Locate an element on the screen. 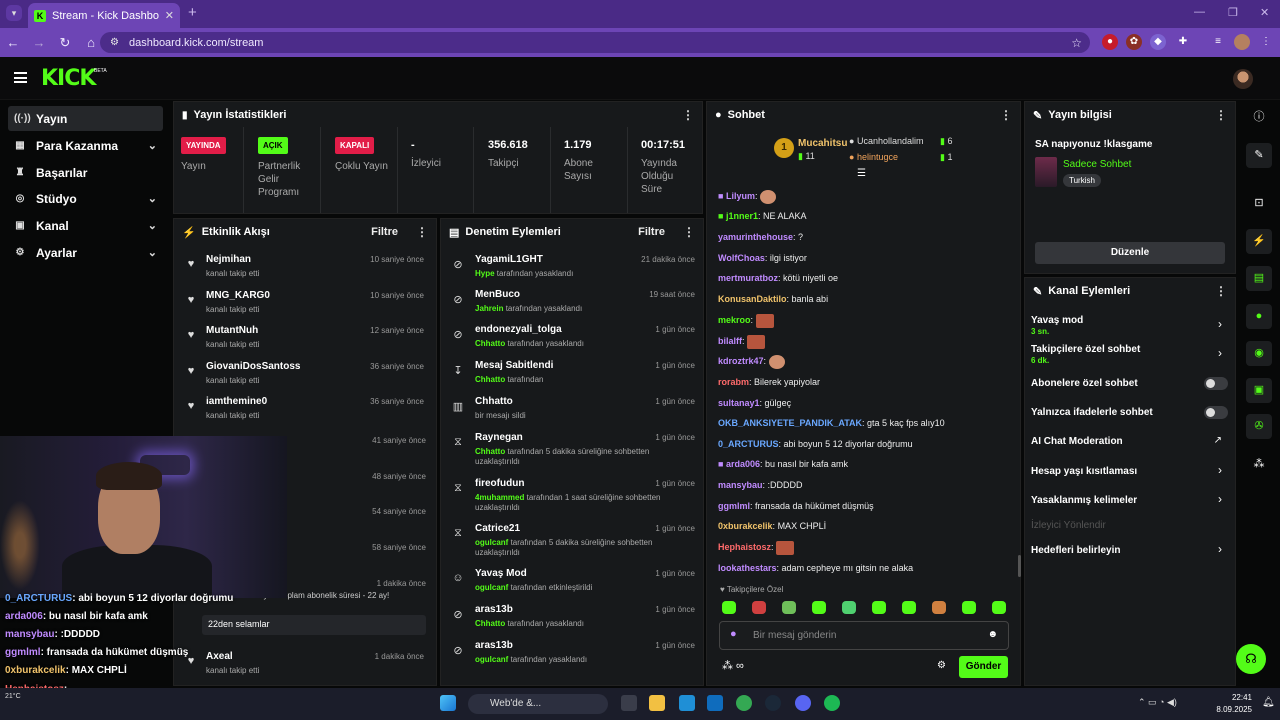  new-tab-button: + is located at coordinates (192, 12).